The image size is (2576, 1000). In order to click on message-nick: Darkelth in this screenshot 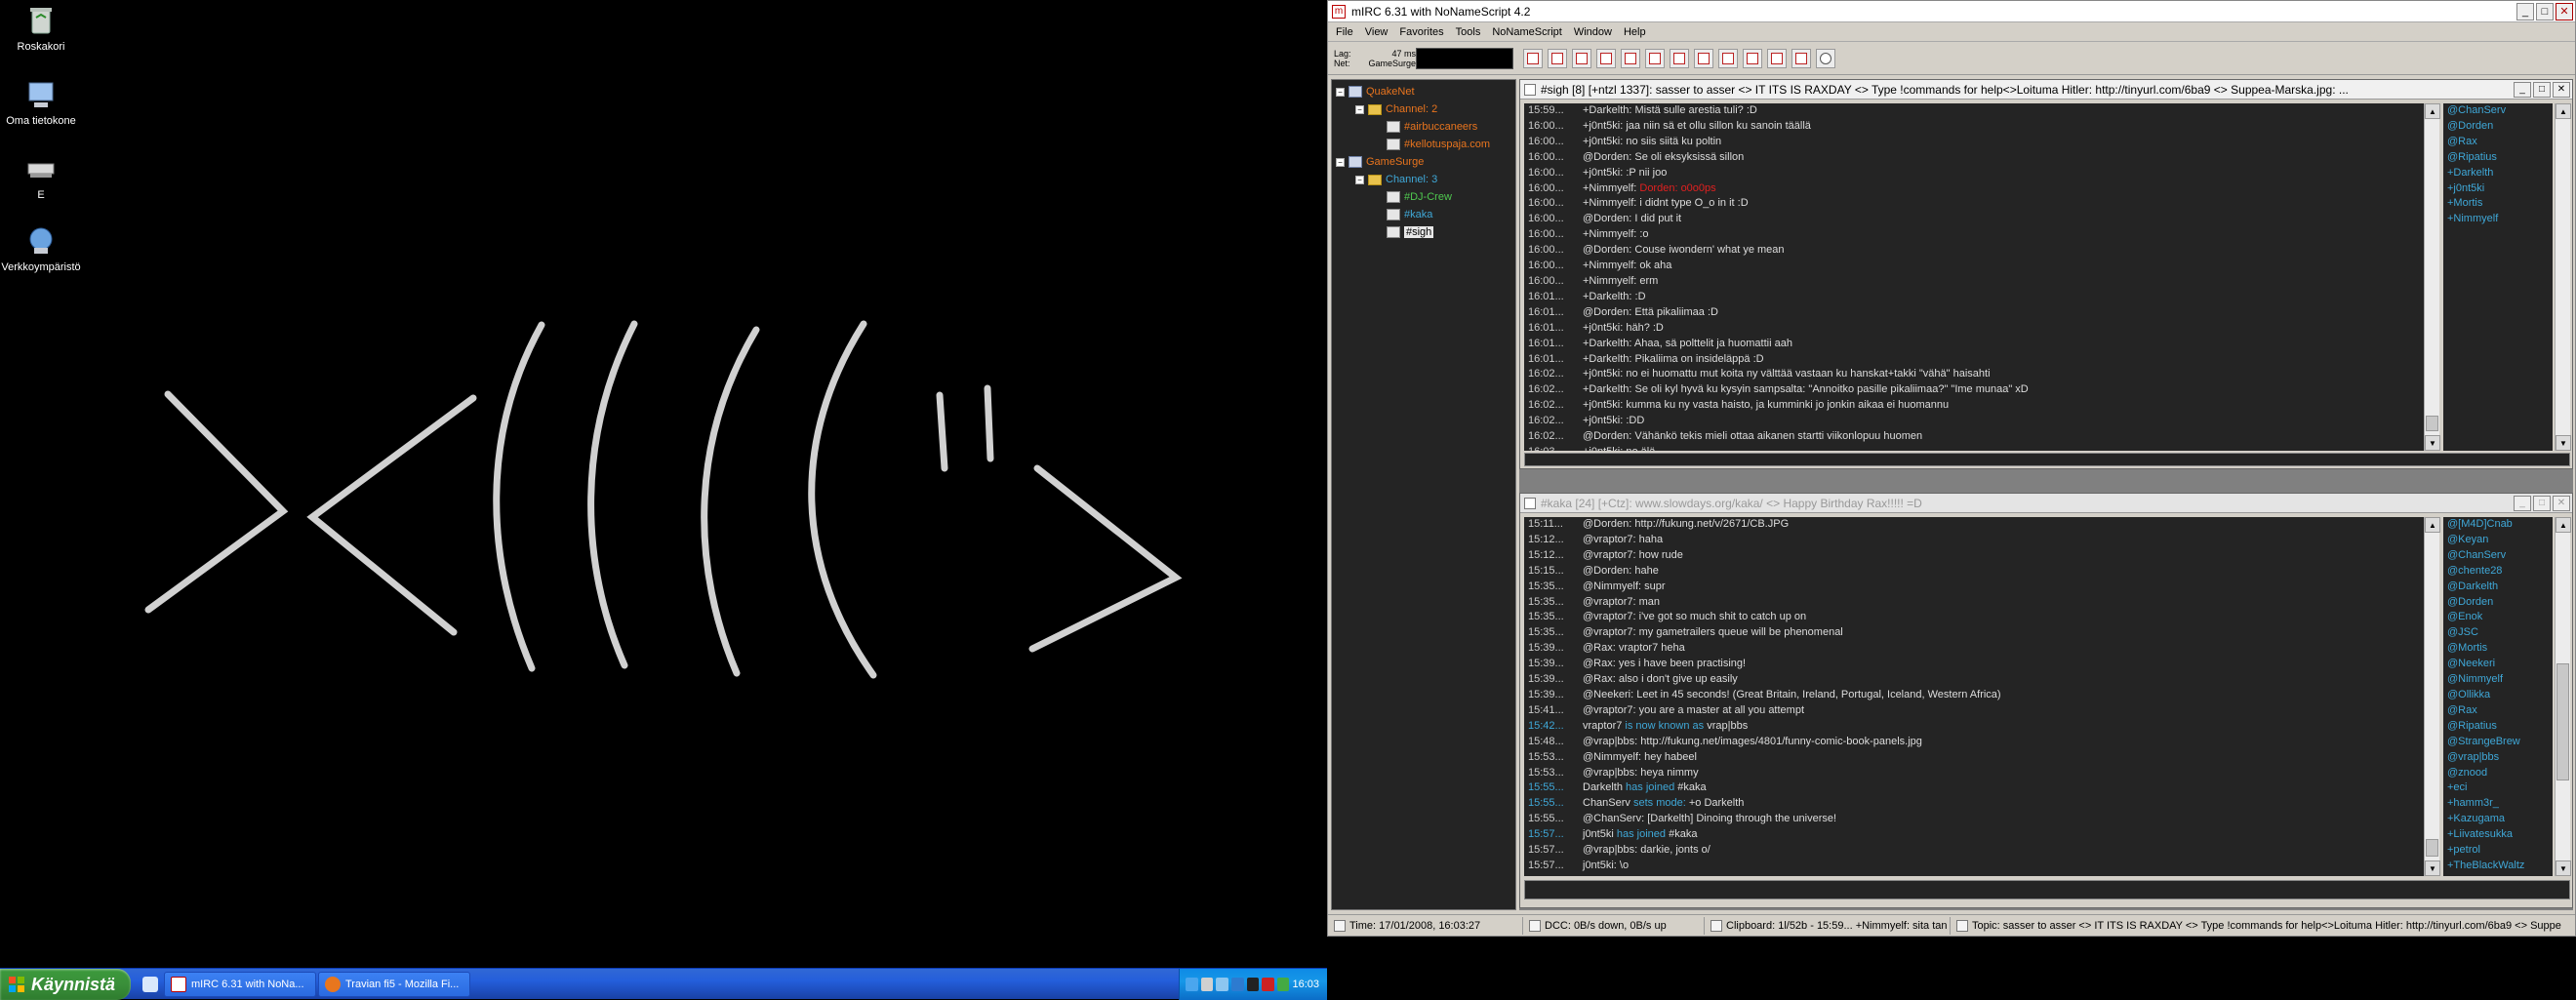, I will do `click(1603, 787)`.